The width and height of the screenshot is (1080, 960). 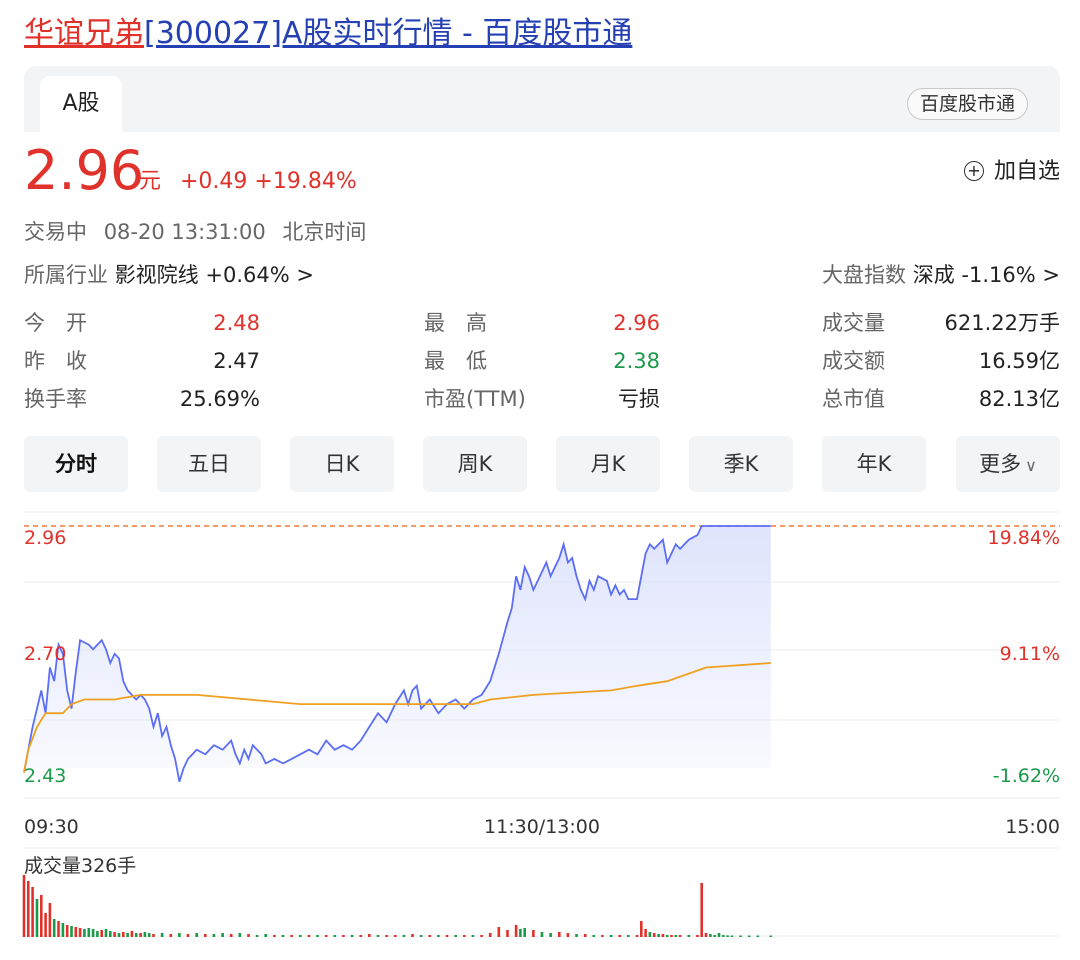 What do you see at coordinates (1031, 465) in the screenshot?
I see `chevron-down-icon: ∨` at bounding box center [1031, 465].